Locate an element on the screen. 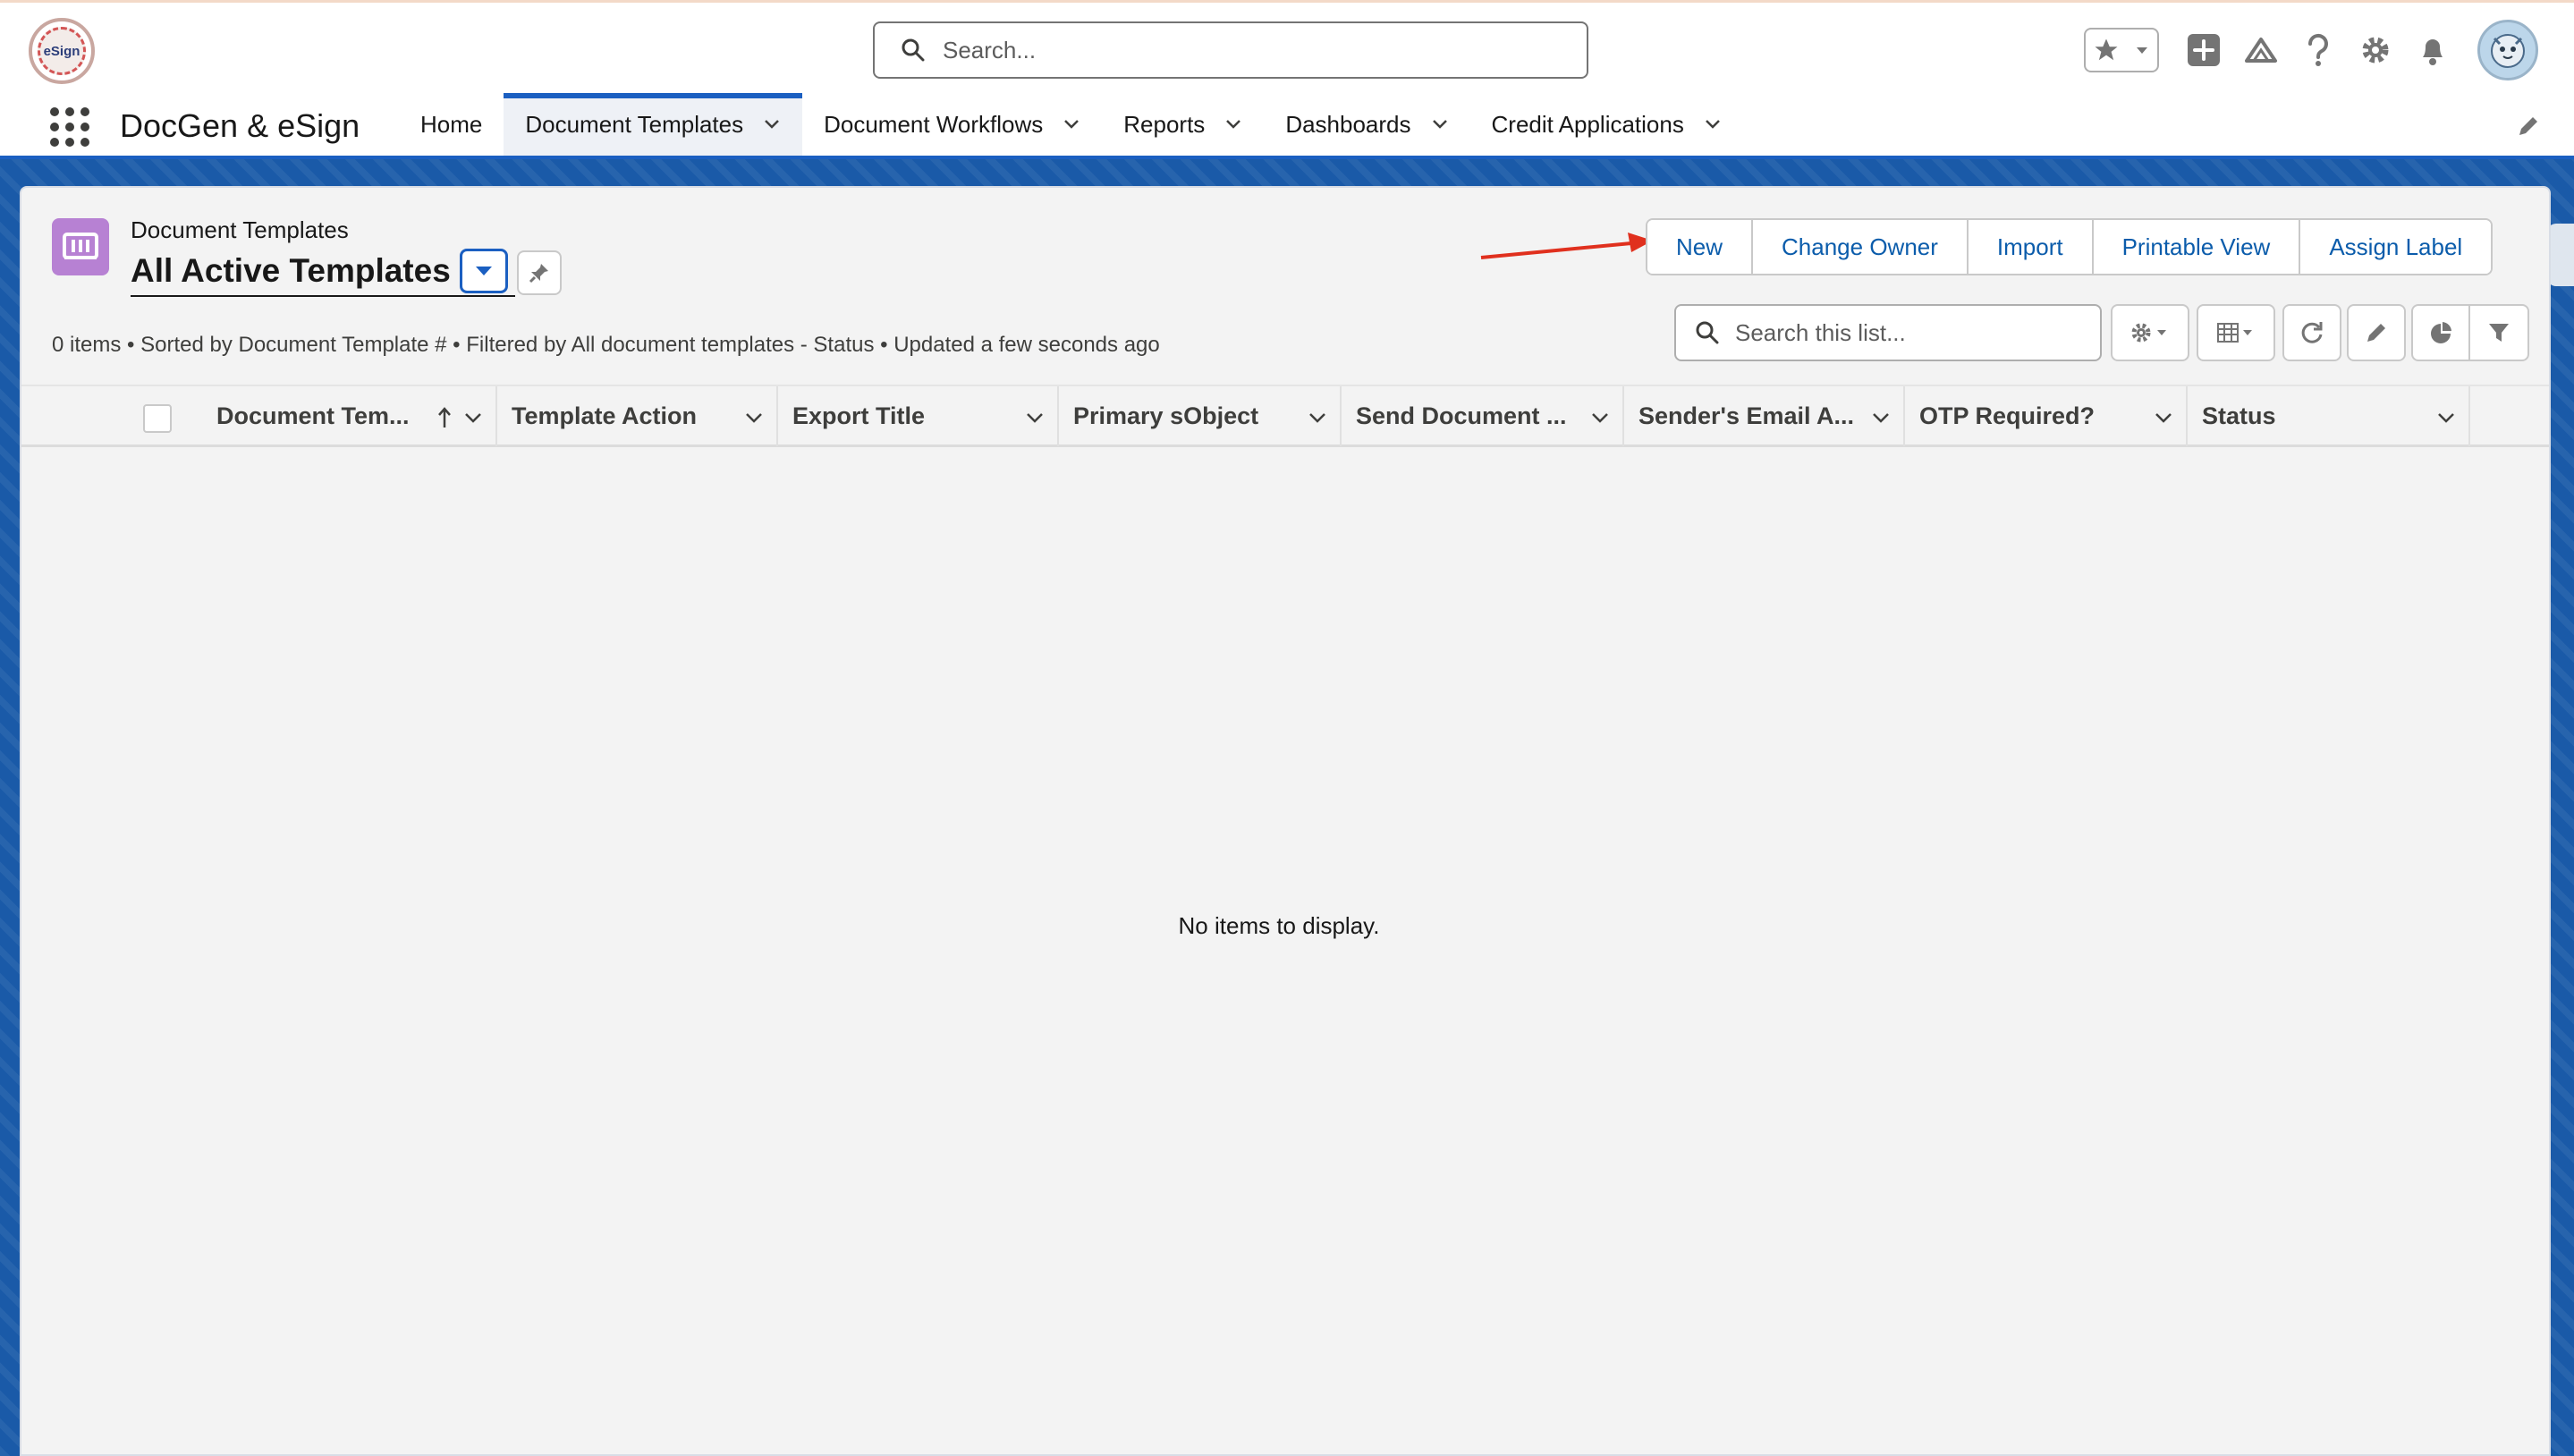 This screenshot has width=2574, height=1456. pin-list-view-button is located at coordinates (539, 272).